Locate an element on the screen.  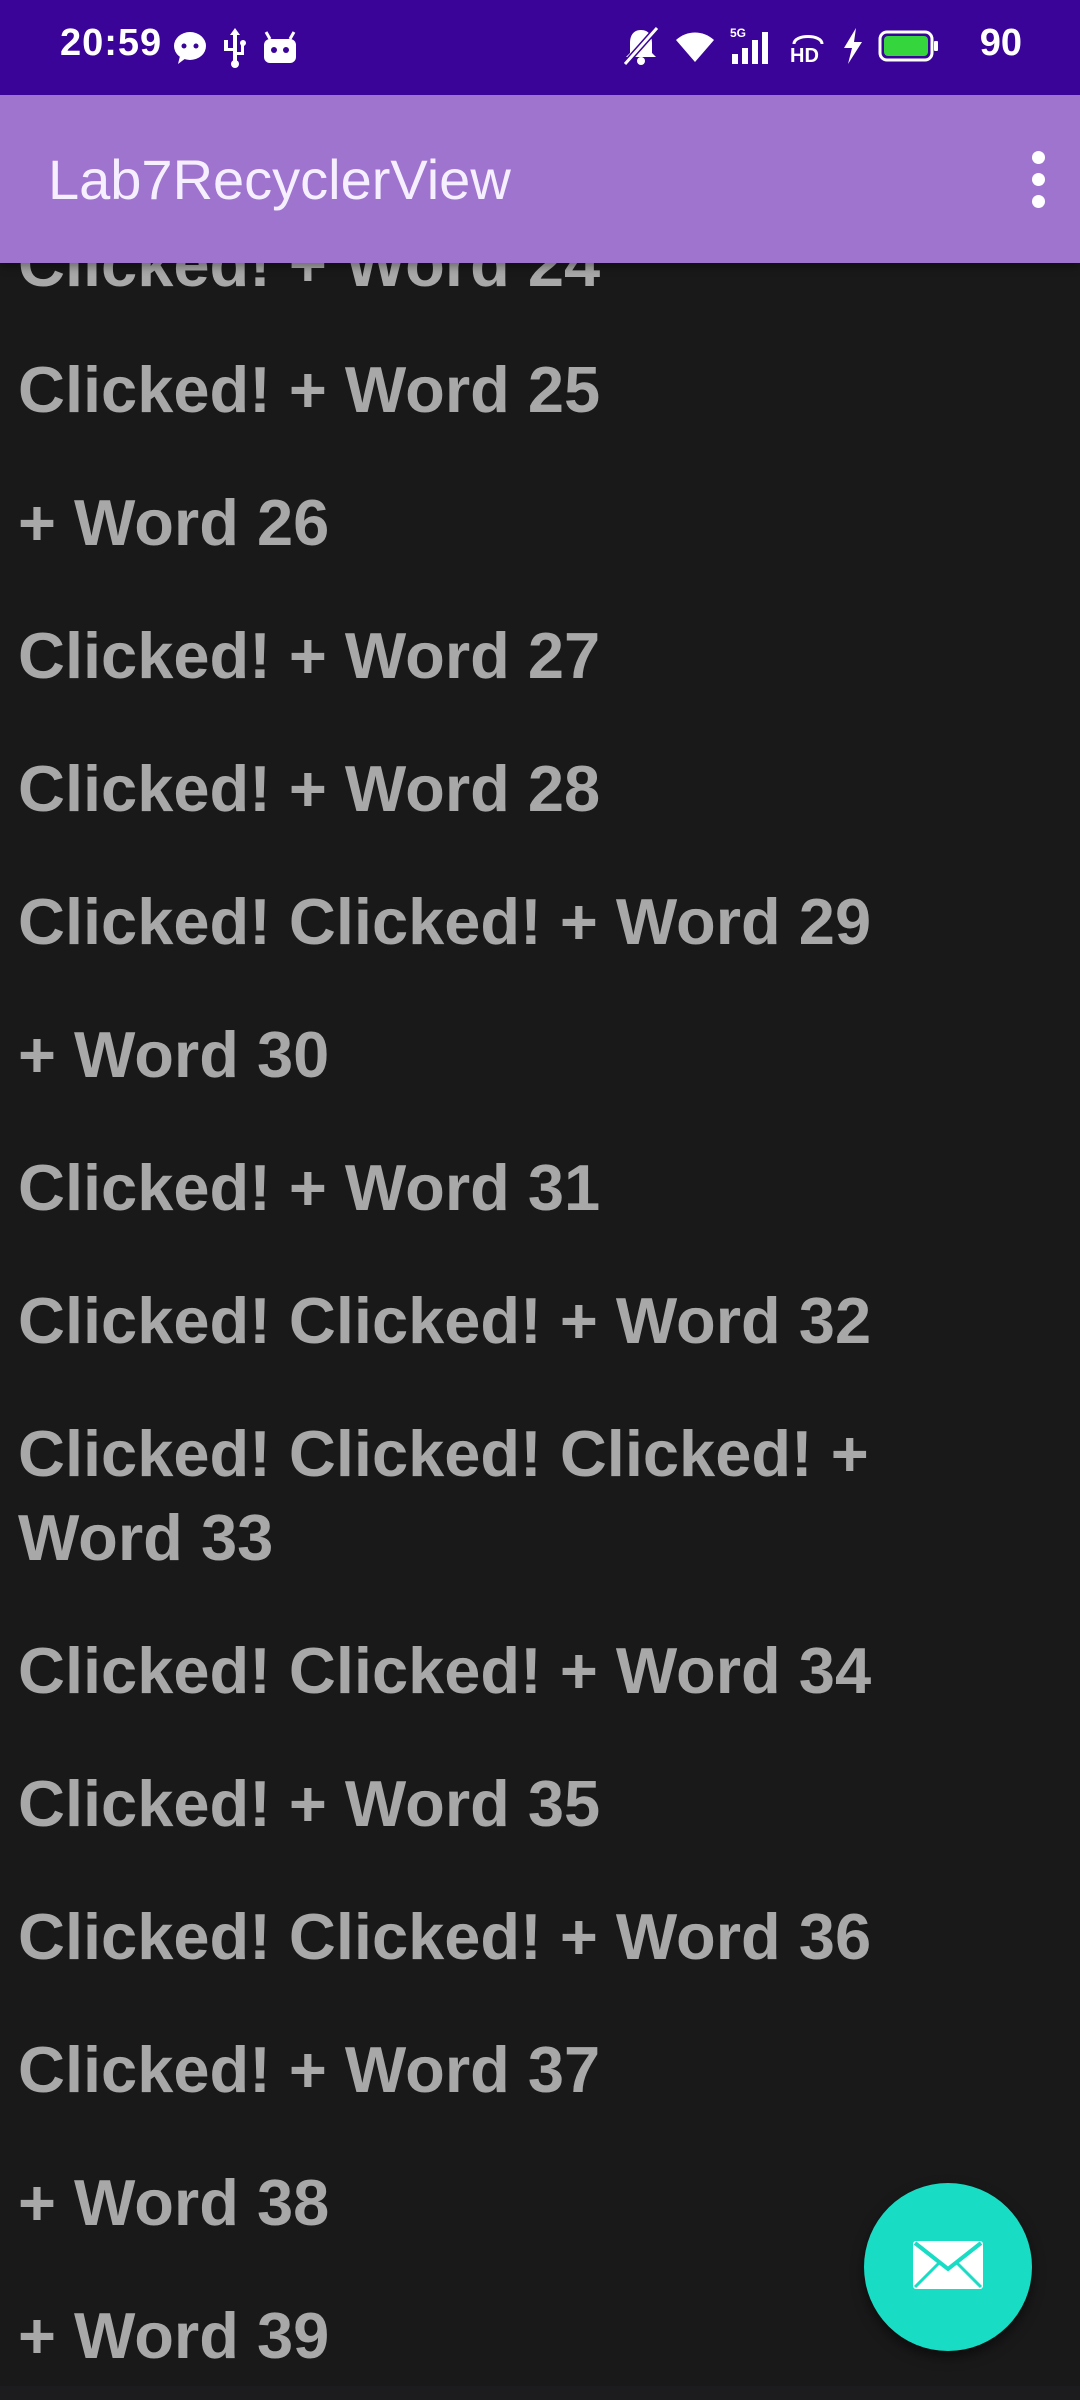
status-right-icons: 5G HD is located at coordinates (781, 48).